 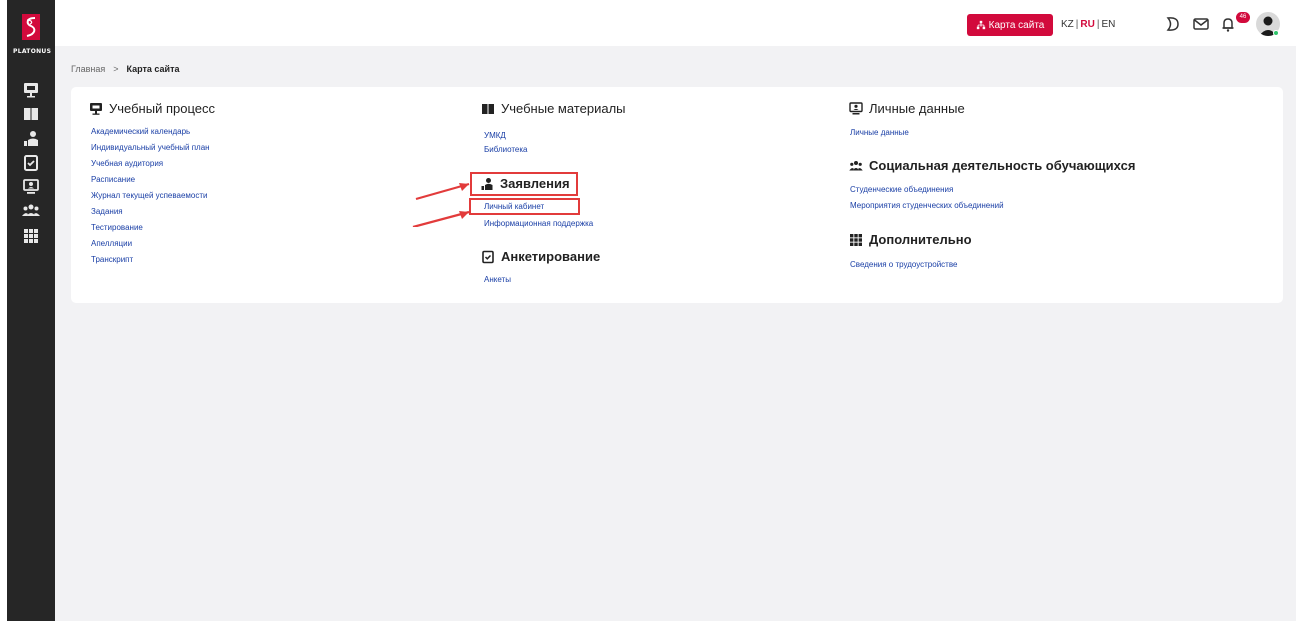 What do you see at coordinates (113, 179) in the screenshot?
I see `link-schedule: Расписание` at bounding box center [113, 179].